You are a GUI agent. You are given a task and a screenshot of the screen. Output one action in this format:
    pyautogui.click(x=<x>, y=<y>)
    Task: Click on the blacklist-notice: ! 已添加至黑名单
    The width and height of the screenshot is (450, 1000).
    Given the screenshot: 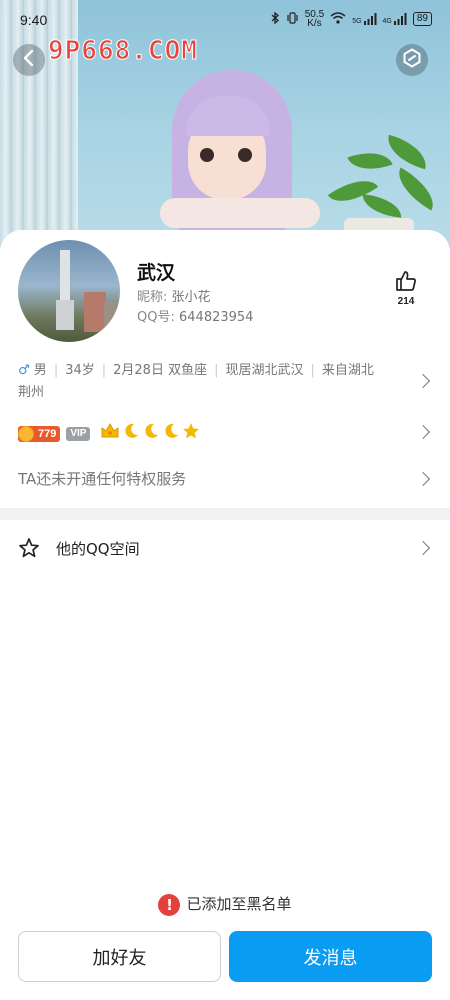 What is the action you would take?
    pyautogui.click(x=225, y=904)
    